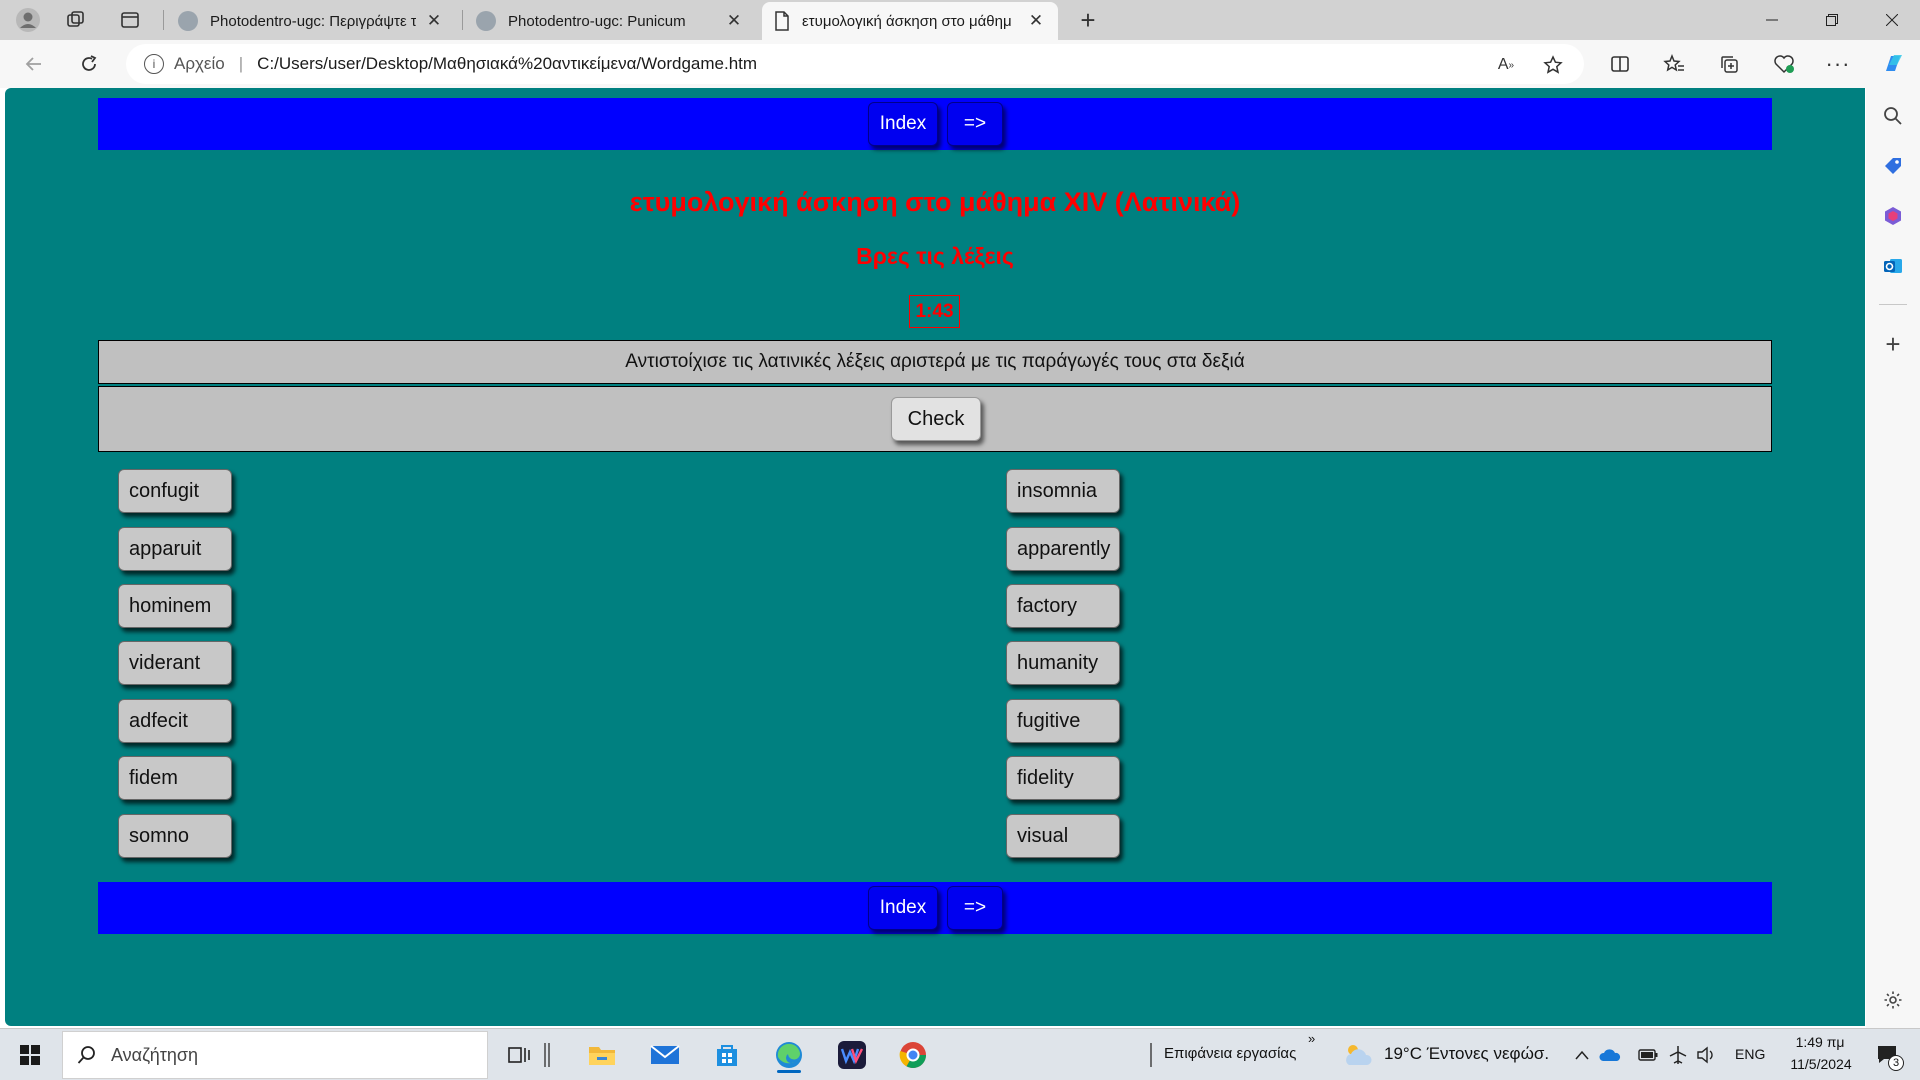  I want to click on tab-photodentro-describe: Photodentro-ugc: Περιγράψτε τ ✕, so click(311, 21).